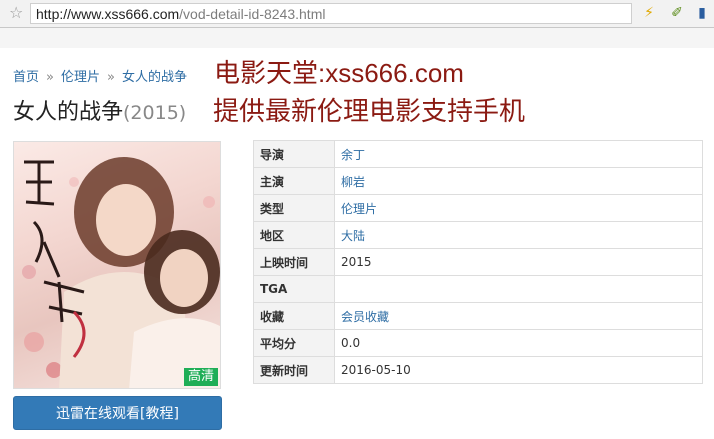 This screenshot has width=714, height=439. I want to click on info-value-cell: 0.0, so click(518, 343).